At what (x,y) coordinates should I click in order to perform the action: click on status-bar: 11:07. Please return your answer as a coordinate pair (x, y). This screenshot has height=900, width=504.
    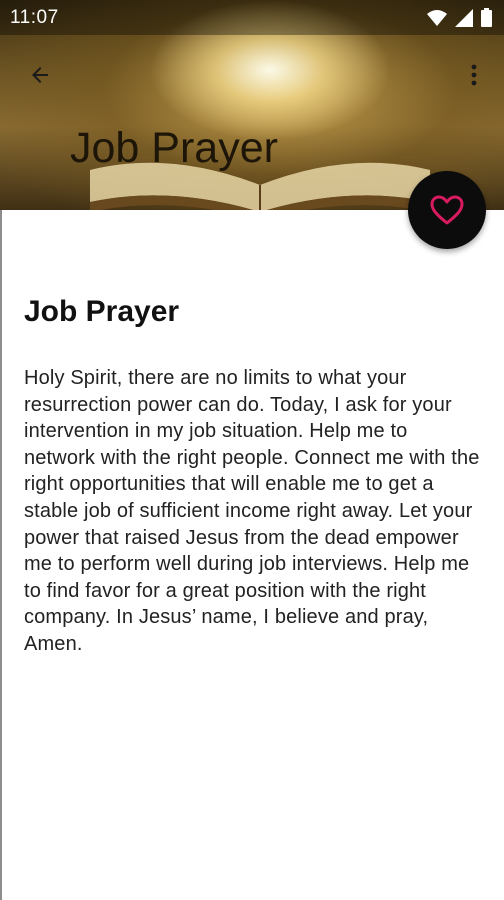
    Looking at the image, I should click on (252, 17).